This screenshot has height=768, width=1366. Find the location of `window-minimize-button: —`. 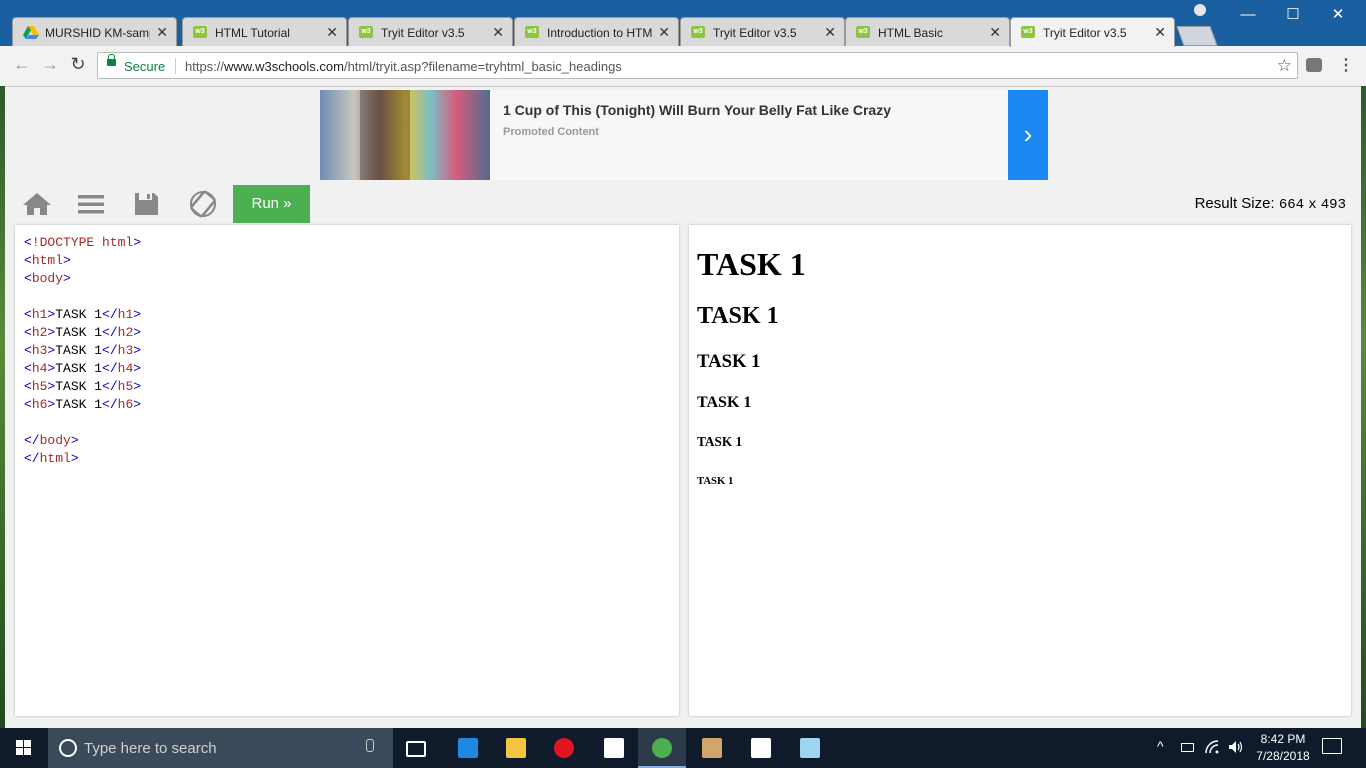

window-minimize-button: — is located at coordinates (1248, 15).